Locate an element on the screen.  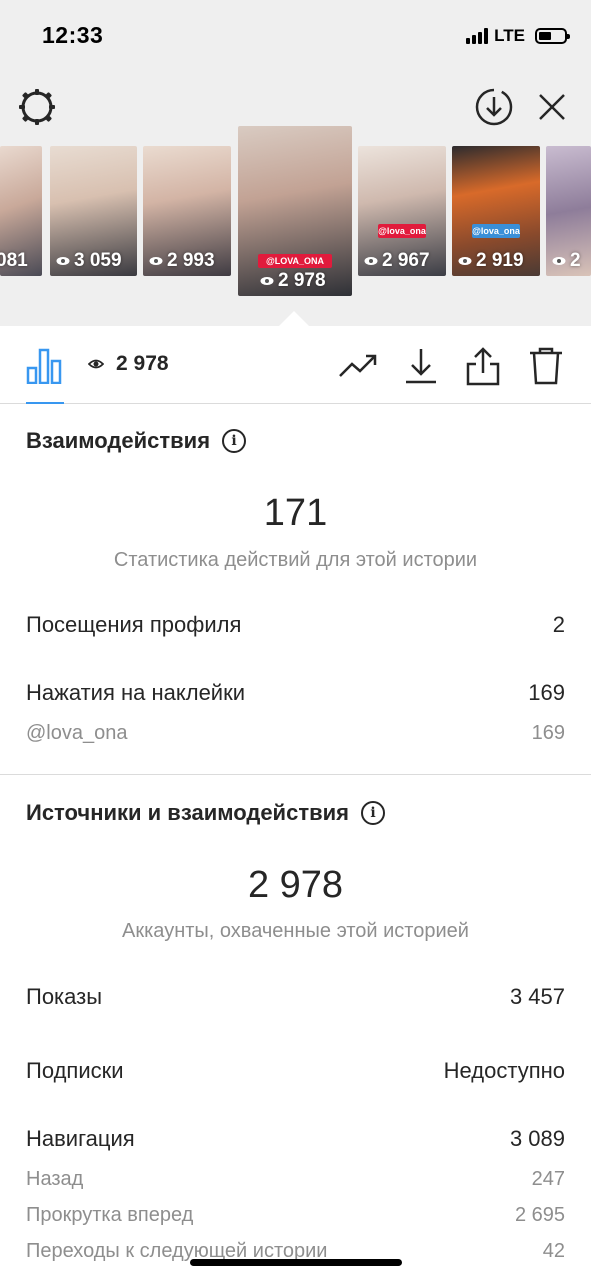
story-toolbar: 2 978 is located at coordinates (295, 365).